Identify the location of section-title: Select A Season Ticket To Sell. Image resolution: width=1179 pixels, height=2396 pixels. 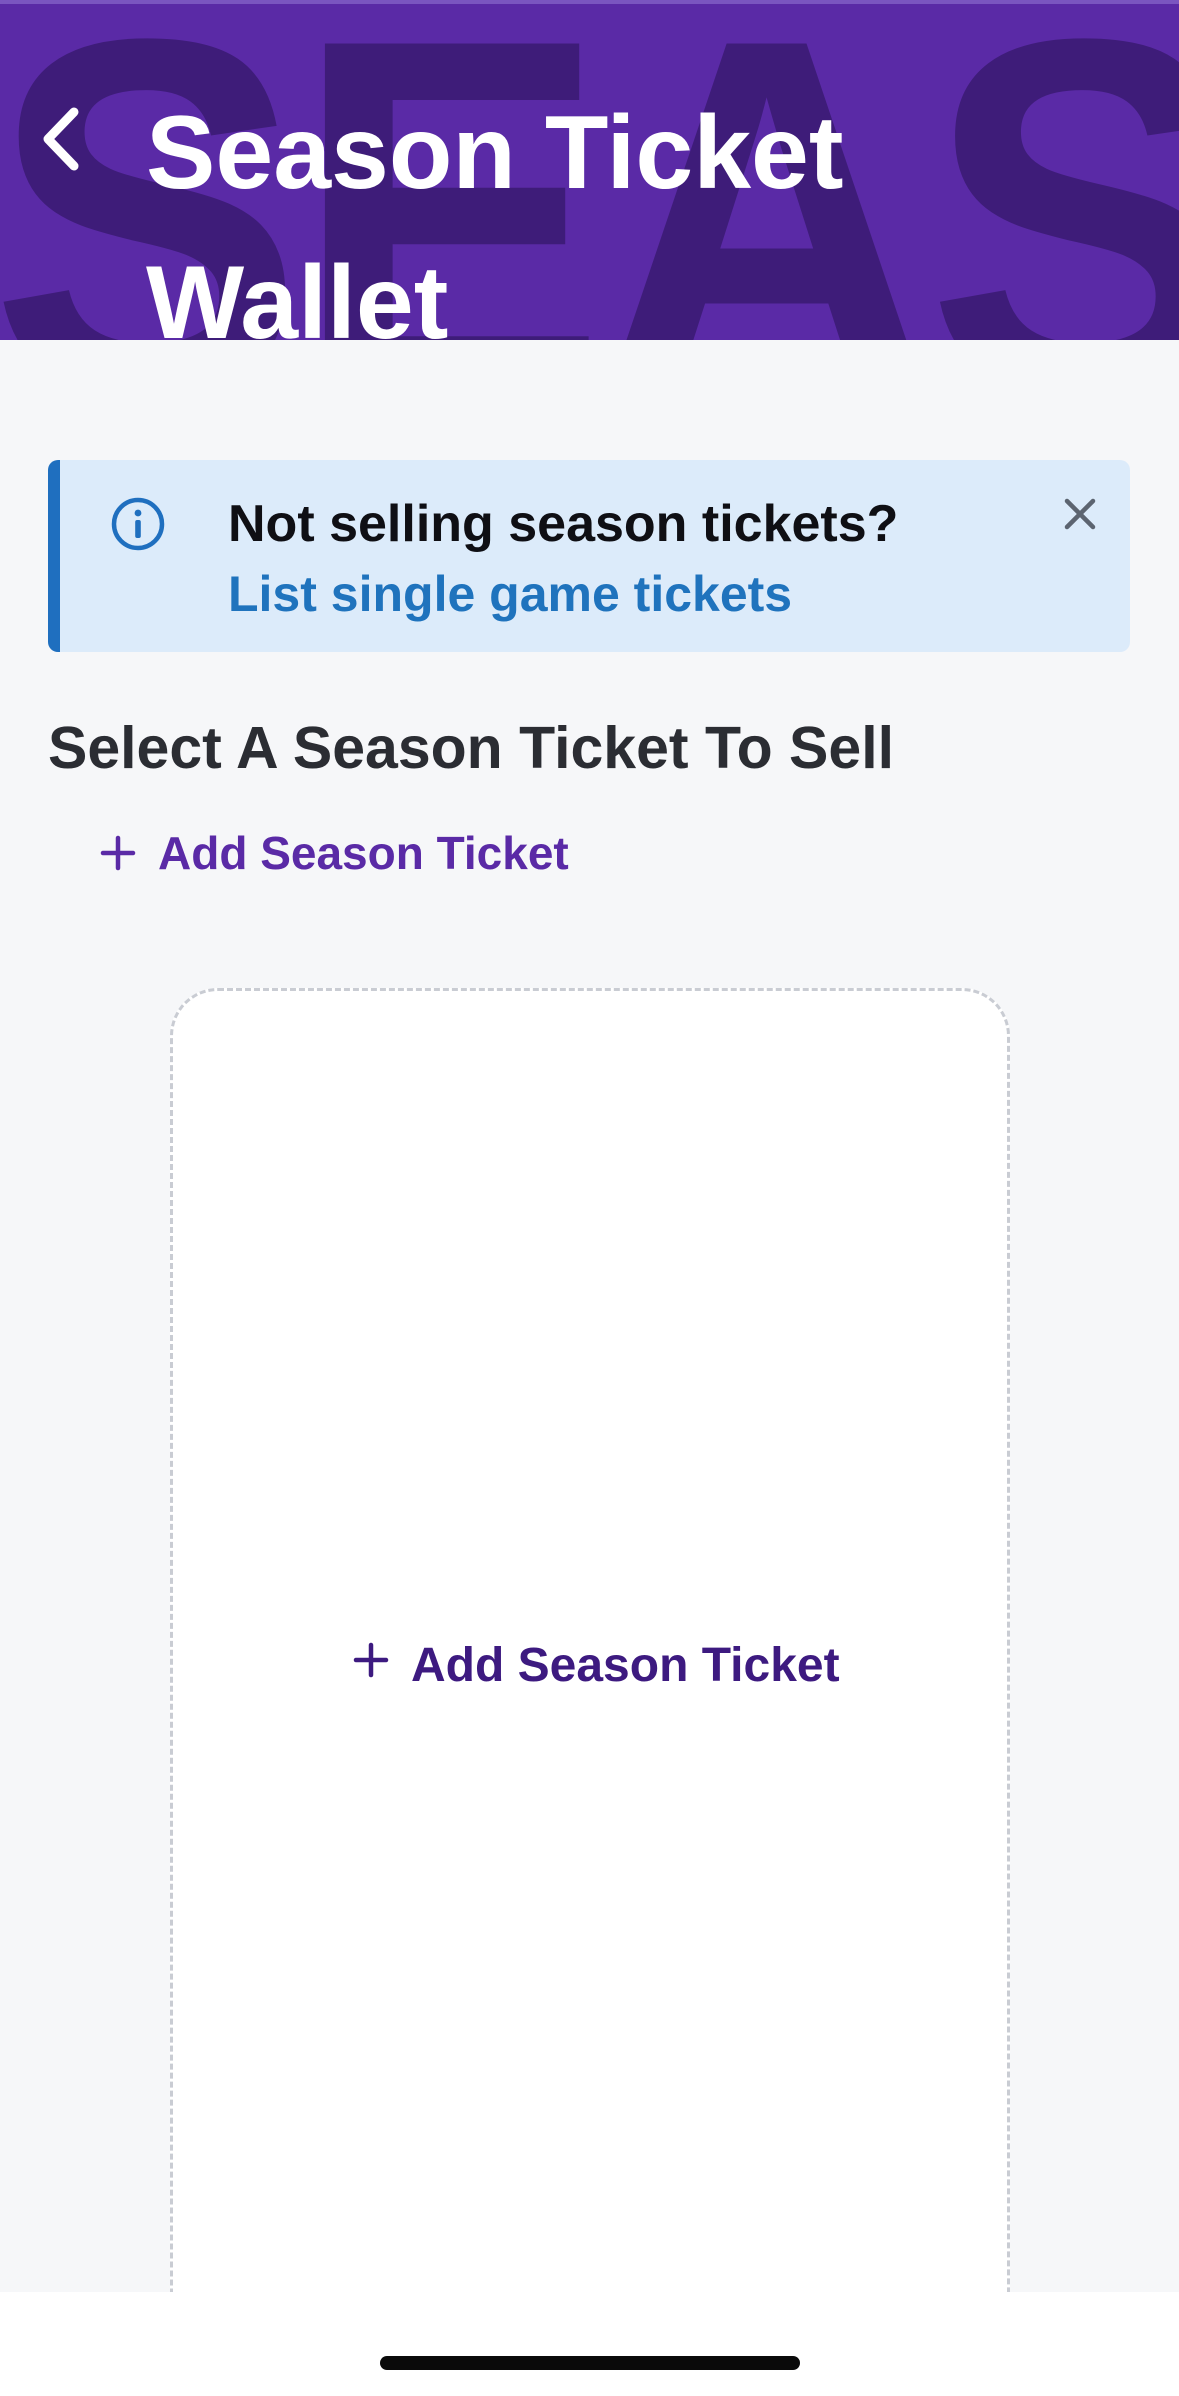
(471, 748).